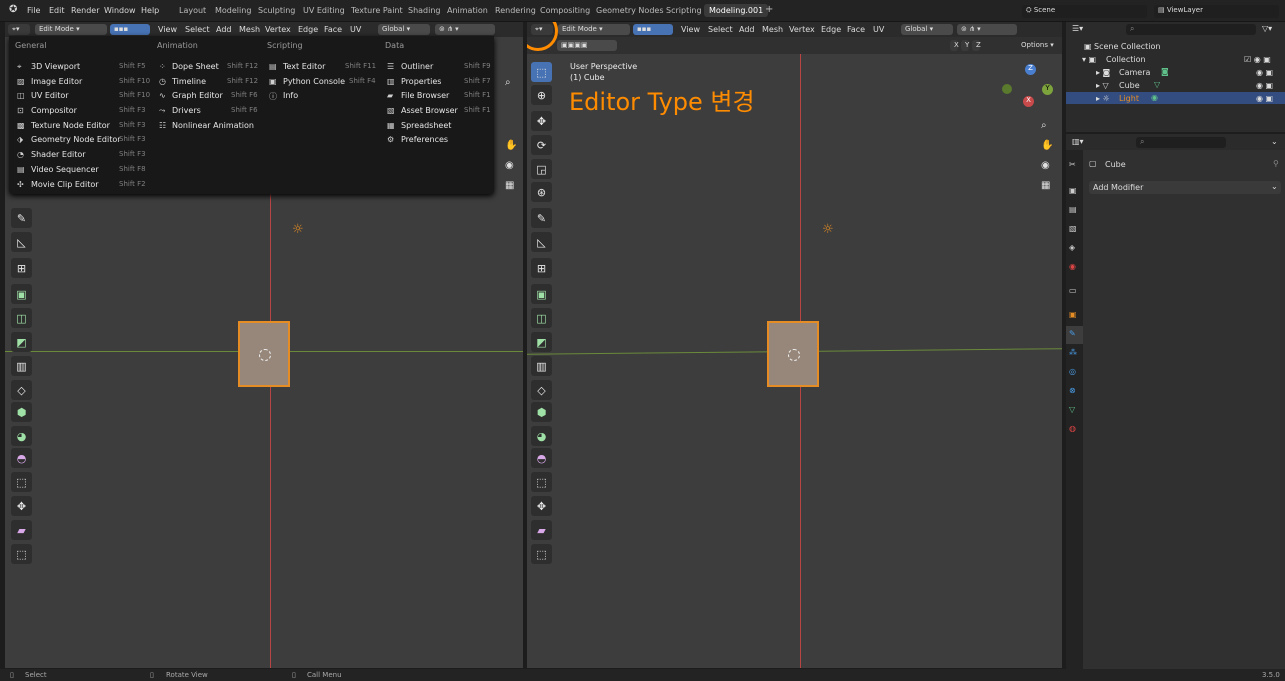 This screenshot has width=1285, height=681. What do you see at coordinates (167, 29) in the screenshot?
I see `menu-view-left: View` at bounding box center [167, 29].